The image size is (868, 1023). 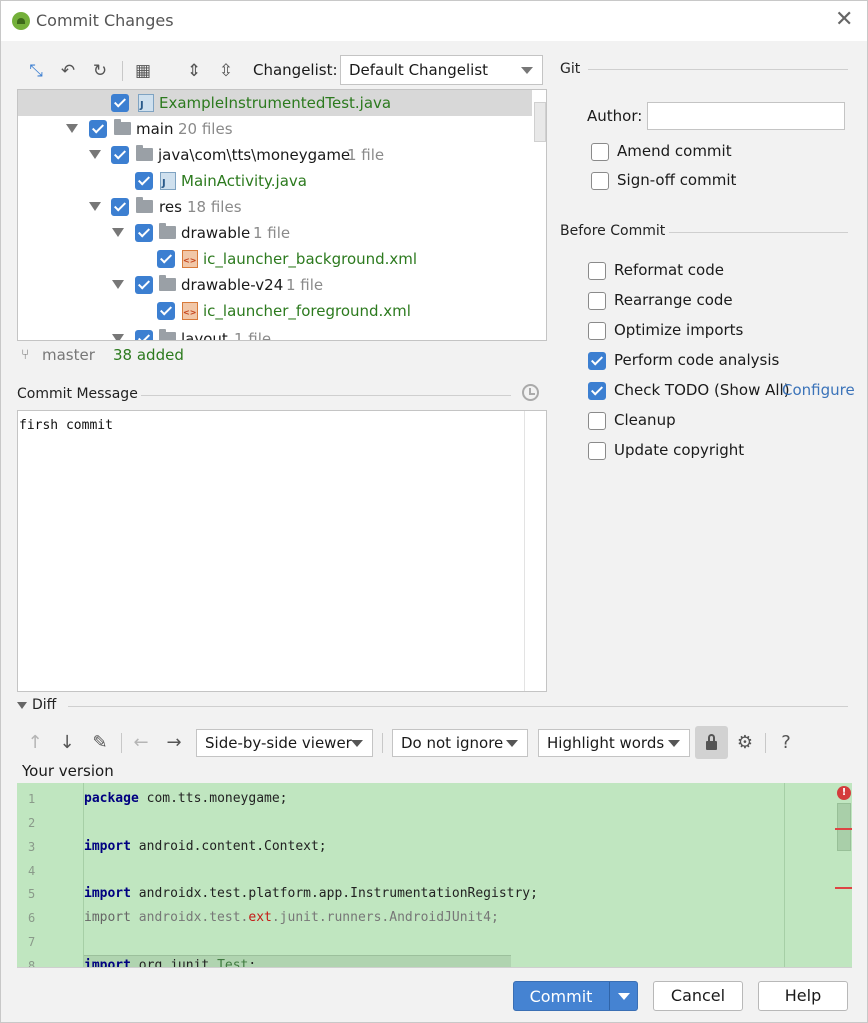 I want to click on section-divider, so click(x=718, y=69).